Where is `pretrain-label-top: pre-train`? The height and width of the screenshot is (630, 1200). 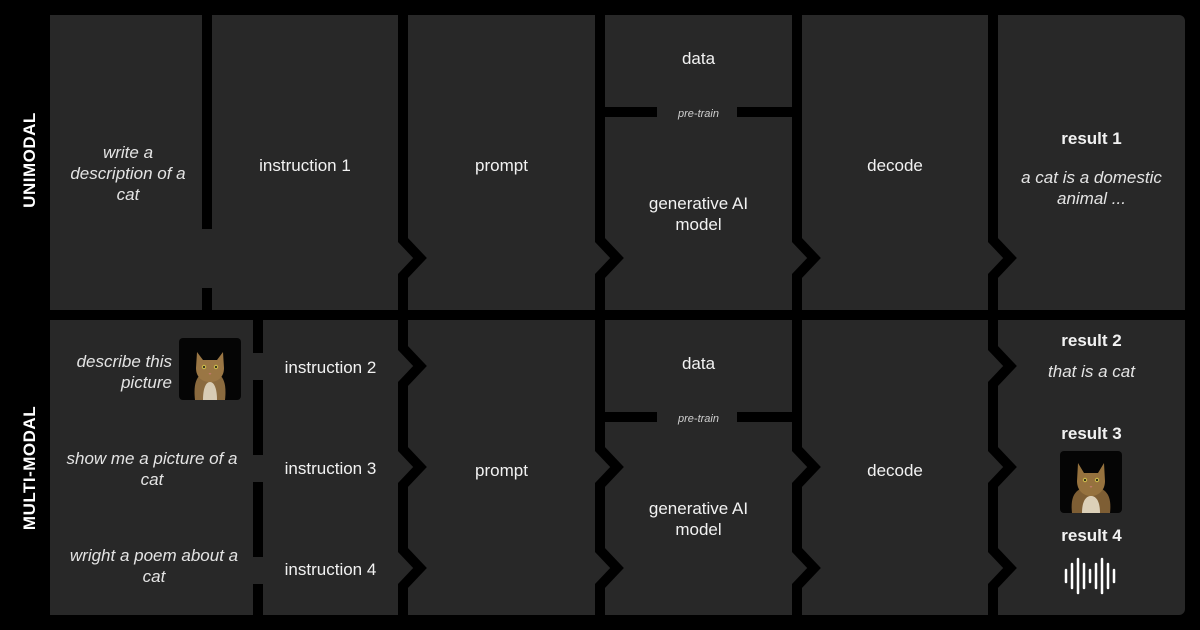 pretrain-label-top: pre-train is located at coordinates (698, 114).